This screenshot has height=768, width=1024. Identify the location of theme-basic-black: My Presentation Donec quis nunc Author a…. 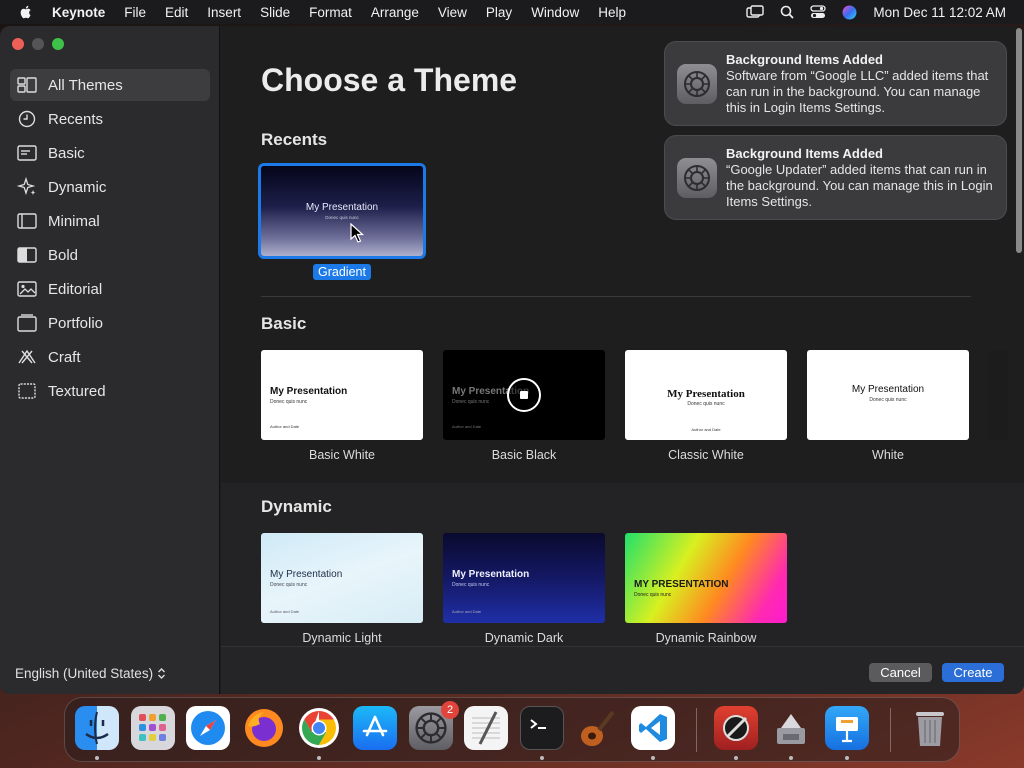
(524, 395).